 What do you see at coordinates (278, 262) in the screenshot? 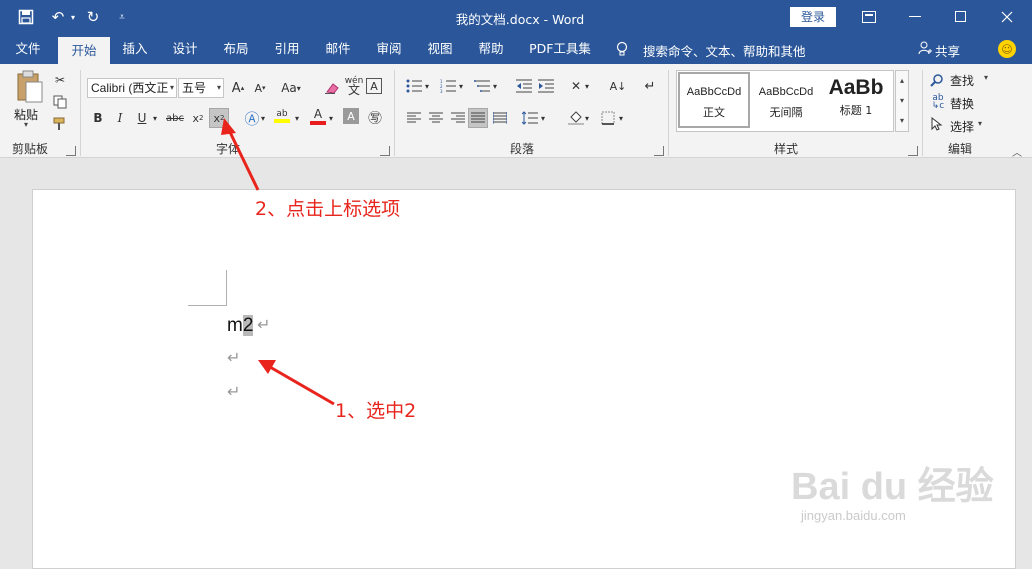
I see `annotation-arrows` at bounding box center [278, 262].